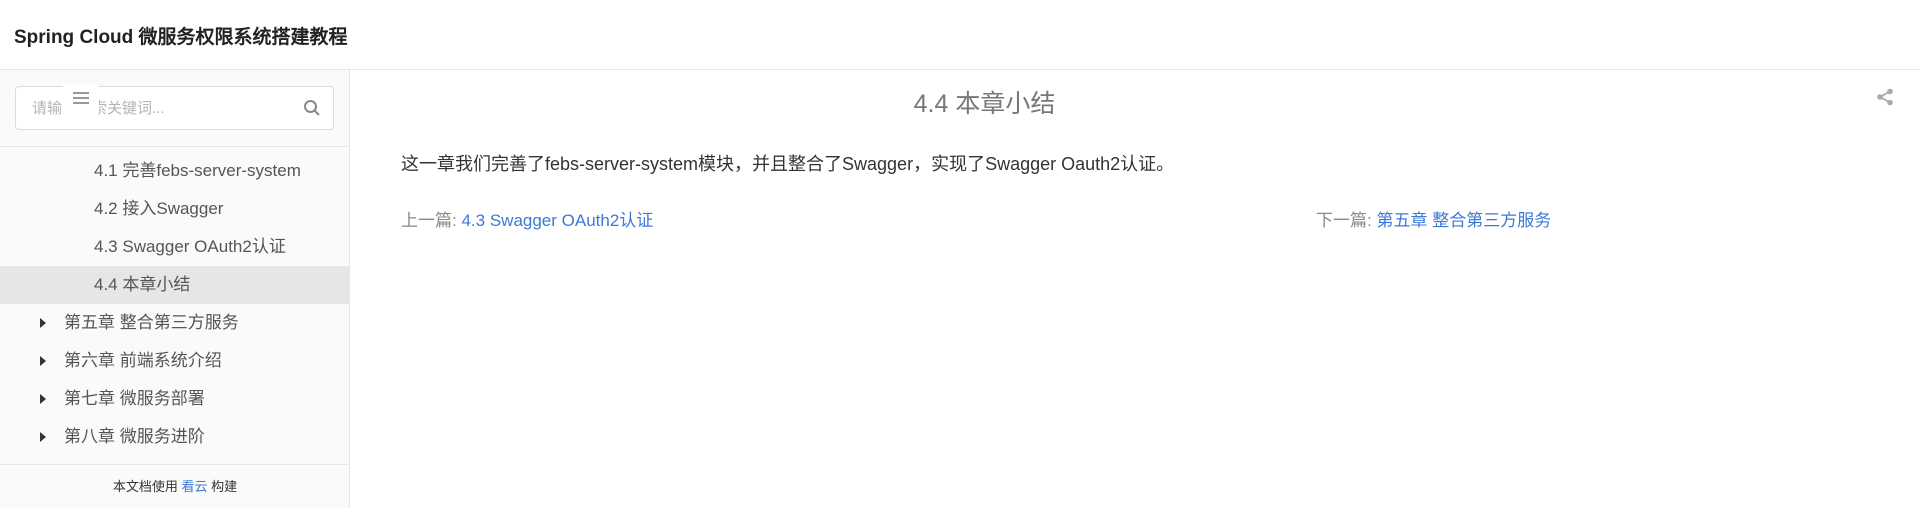 This screenshot has width=1920, height=509. I want to click on page-title: 4.4 本章小结, so click(984, 104).